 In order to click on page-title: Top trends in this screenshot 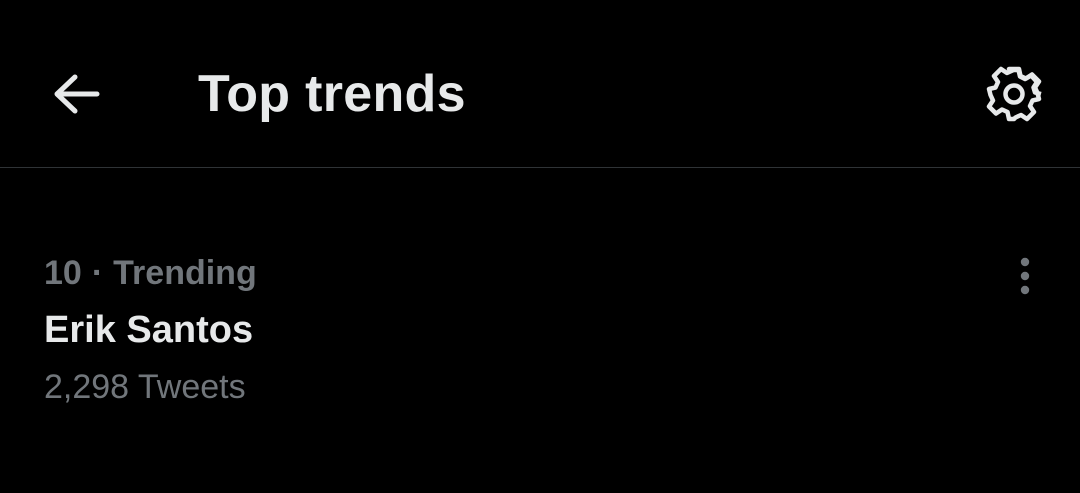, I will do `click(332, 94)`.